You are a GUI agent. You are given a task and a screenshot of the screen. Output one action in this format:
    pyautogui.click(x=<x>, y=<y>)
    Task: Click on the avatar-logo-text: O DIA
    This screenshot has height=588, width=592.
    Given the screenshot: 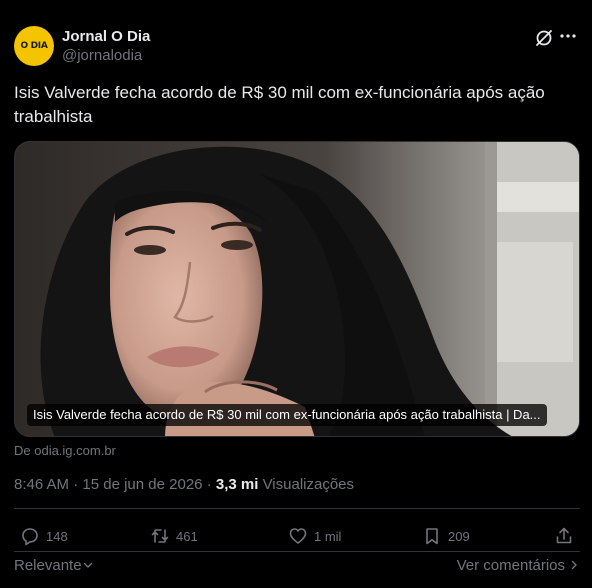 What is the action you would take?
    pyautogui.click(x=34, y=46)
    